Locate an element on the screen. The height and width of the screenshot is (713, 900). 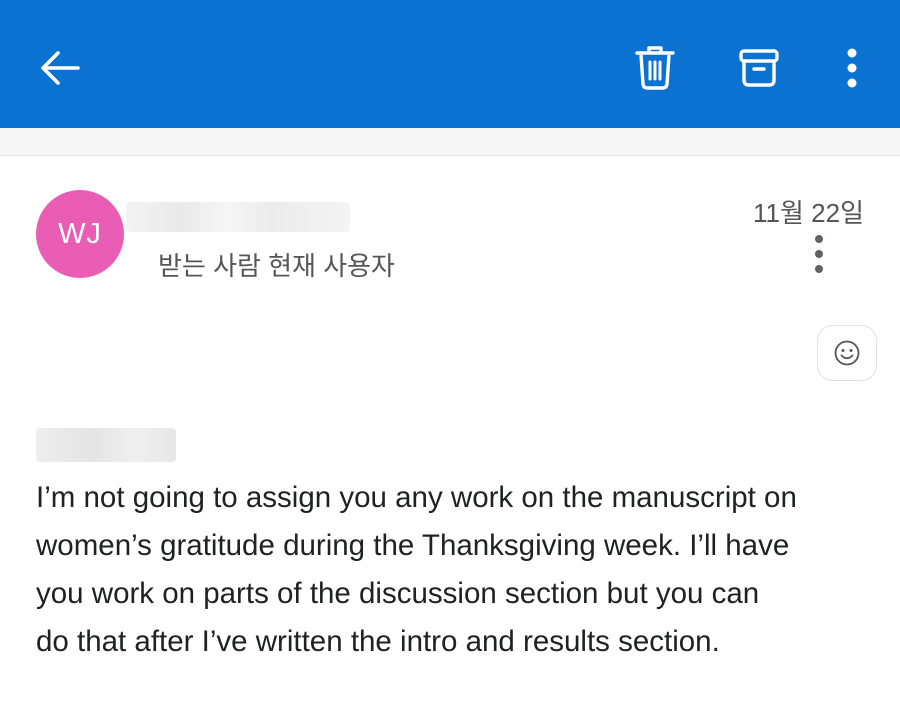
sender-avatar: WJ is located at coordinates (80, 234).